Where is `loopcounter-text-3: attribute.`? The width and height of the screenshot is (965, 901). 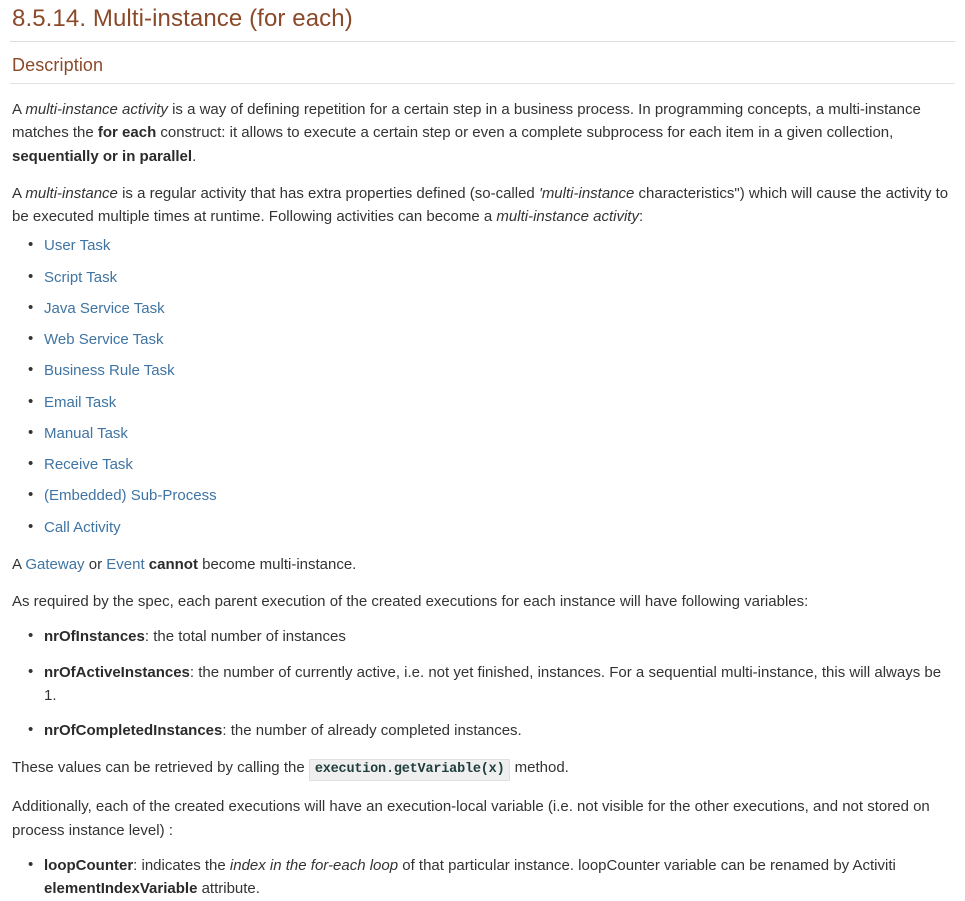 loopcounter-text-3: attribute. is located at coordinates (228, 889).